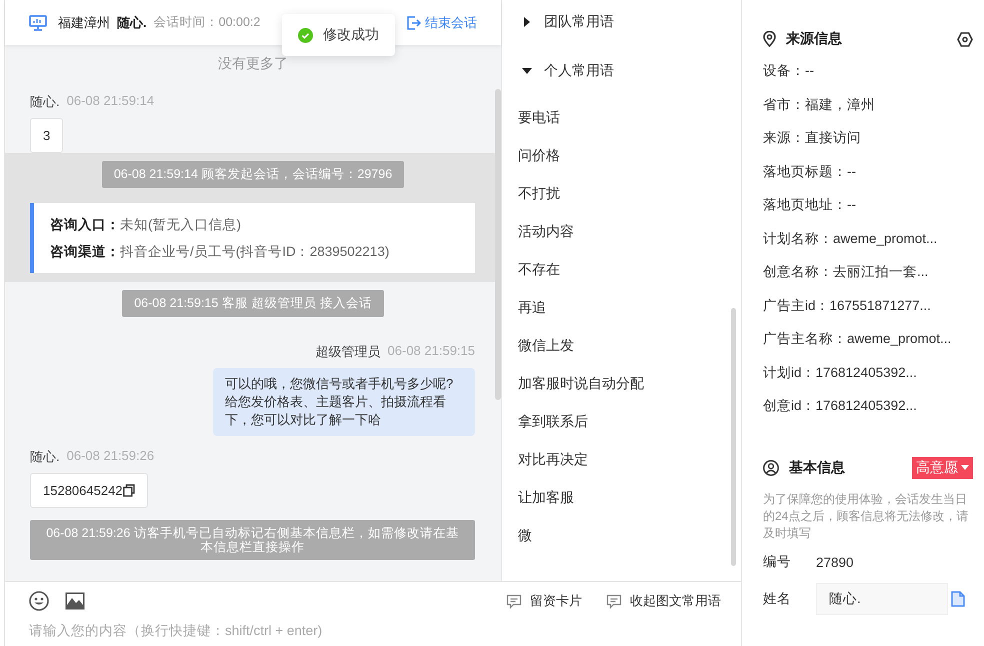 The image size is (984, 646). I want to click on system-message: 06-08 21:59:14 顾客发起会话，会话编号：29796, so click(253, 174).